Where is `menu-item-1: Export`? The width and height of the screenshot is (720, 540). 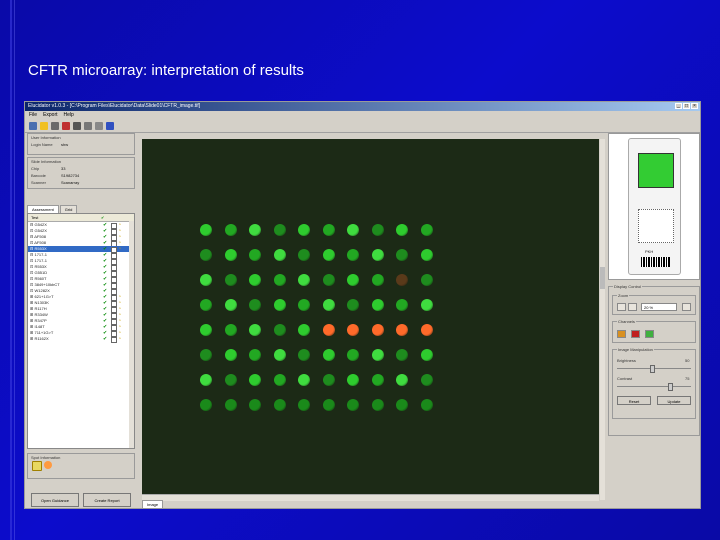
menu-item-1: Export is located at coordinates (50, 115).